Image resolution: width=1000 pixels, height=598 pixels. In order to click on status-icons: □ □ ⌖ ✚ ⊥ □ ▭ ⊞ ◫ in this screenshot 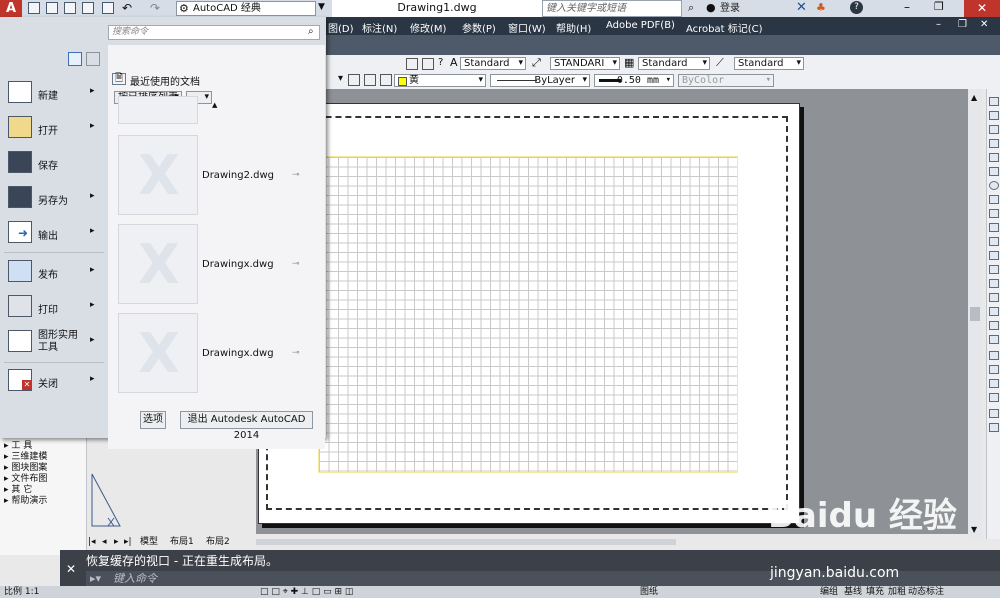, I will do `click(306, 592)`.